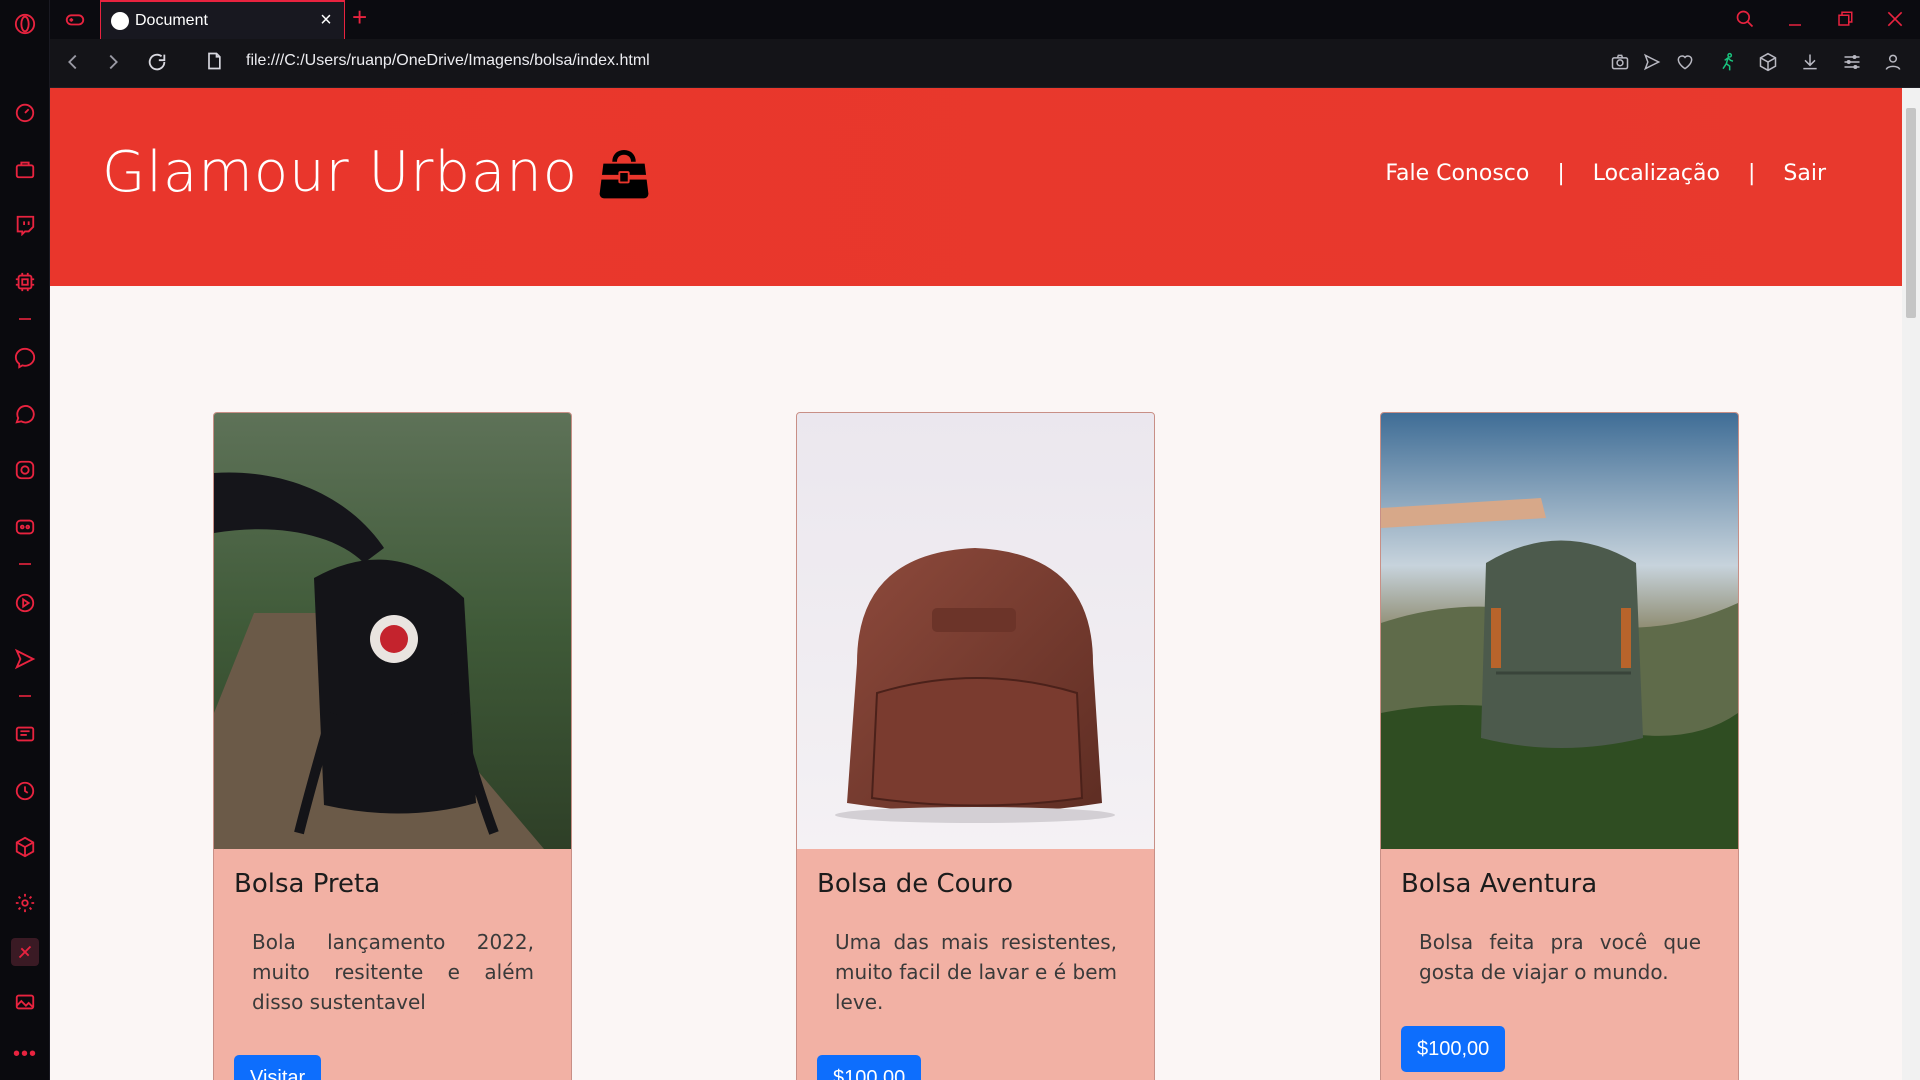 The width and height of the screenshot is (1920, 1080). What do you see at coordinates (915, 884) in the screenshot?
I see `product-name: Bolsa de Couro` at bounding box center [915, 884].